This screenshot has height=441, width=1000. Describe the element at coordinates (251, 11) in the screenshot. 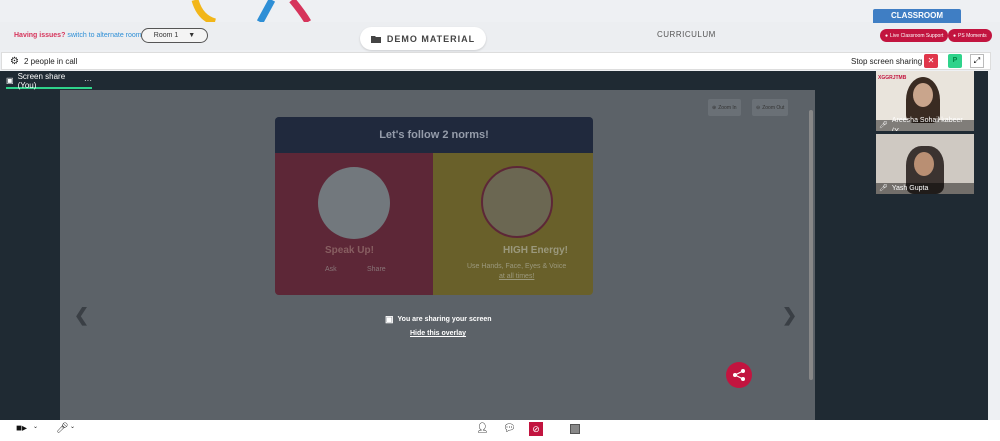

I see `decorative-arcs` at that location.